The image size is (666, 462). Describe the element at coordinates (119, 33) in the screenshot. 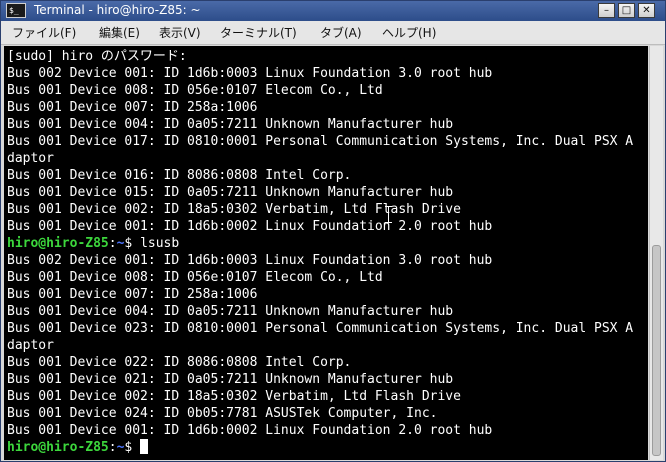

I see `menu-edit: 編集(E)` at that location.